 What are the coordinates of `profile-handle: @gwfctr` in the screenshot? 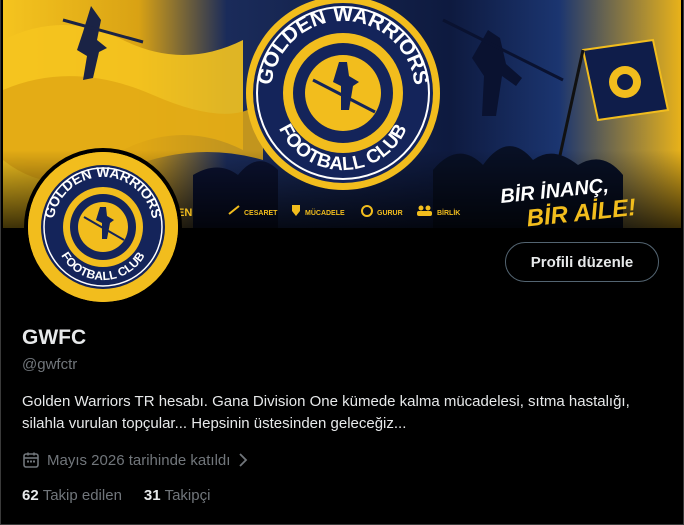 It's located at (50, 364).